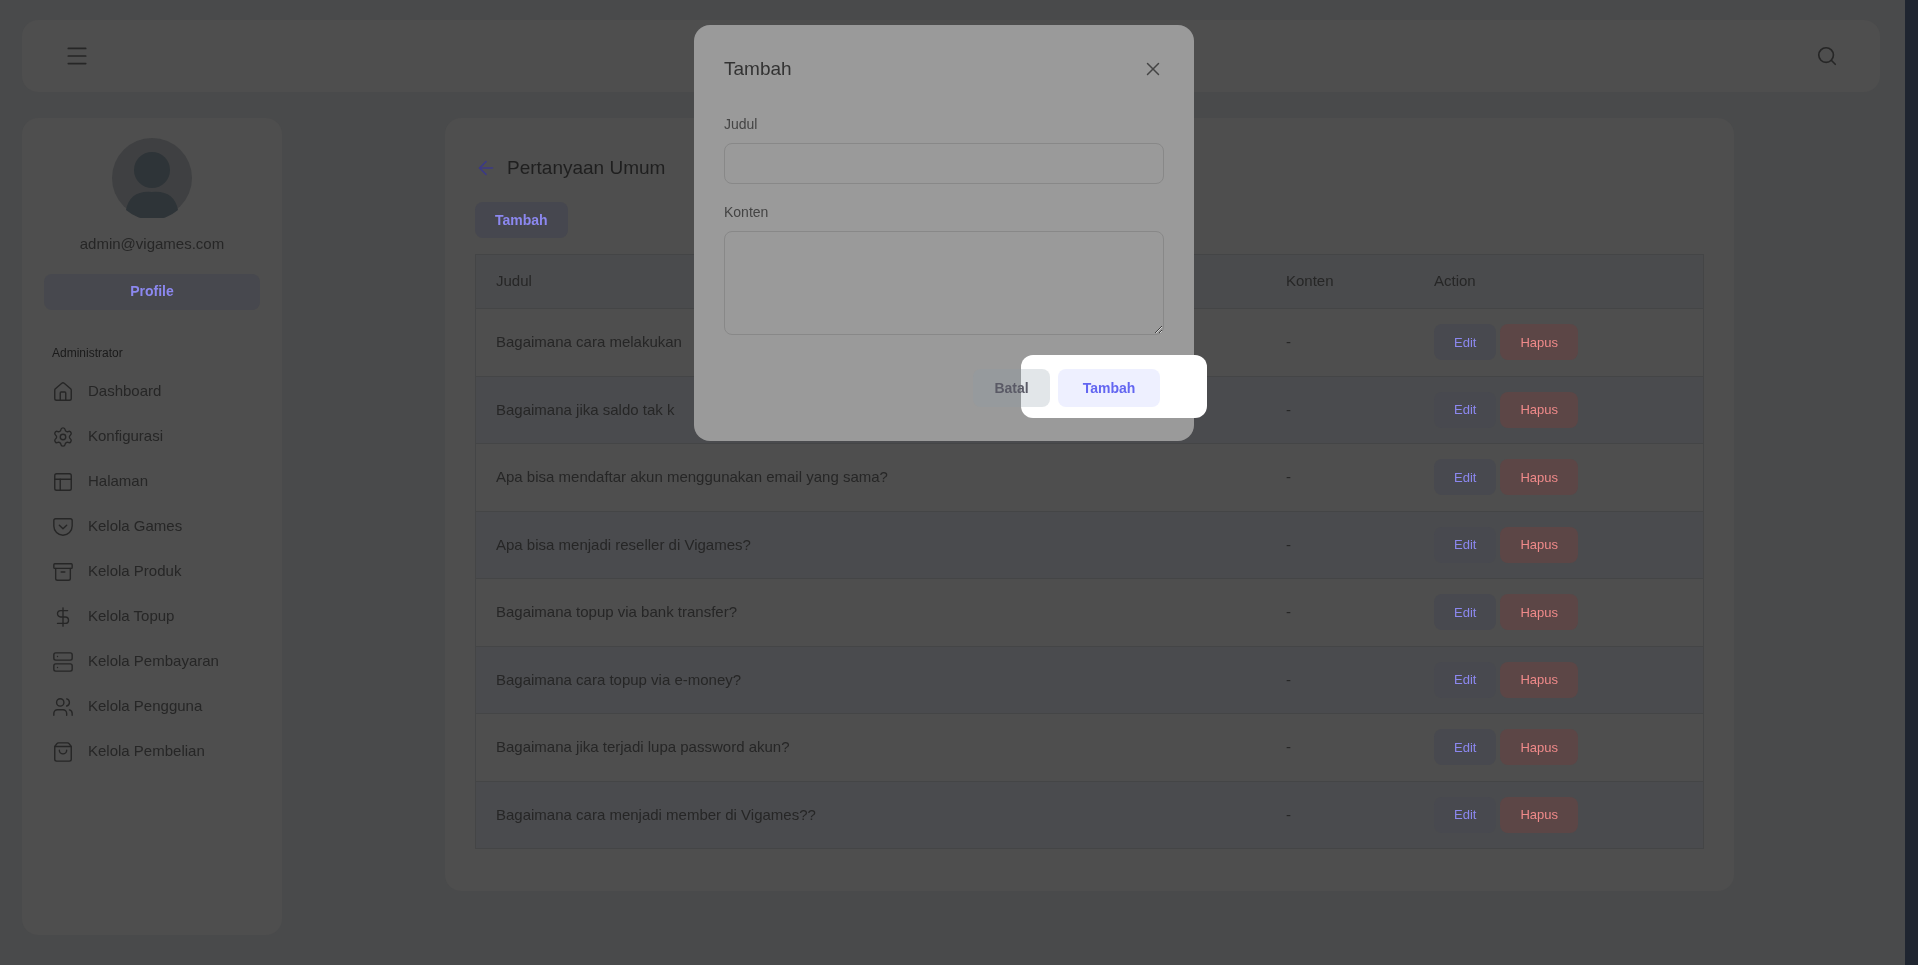 Image resolution: width=1918 pixels, height=965 pixels. What do you see at coordinates (1109, 388) in the screenshot?
I see `submit-button: Tambah` at bounding box center [1109, 388].